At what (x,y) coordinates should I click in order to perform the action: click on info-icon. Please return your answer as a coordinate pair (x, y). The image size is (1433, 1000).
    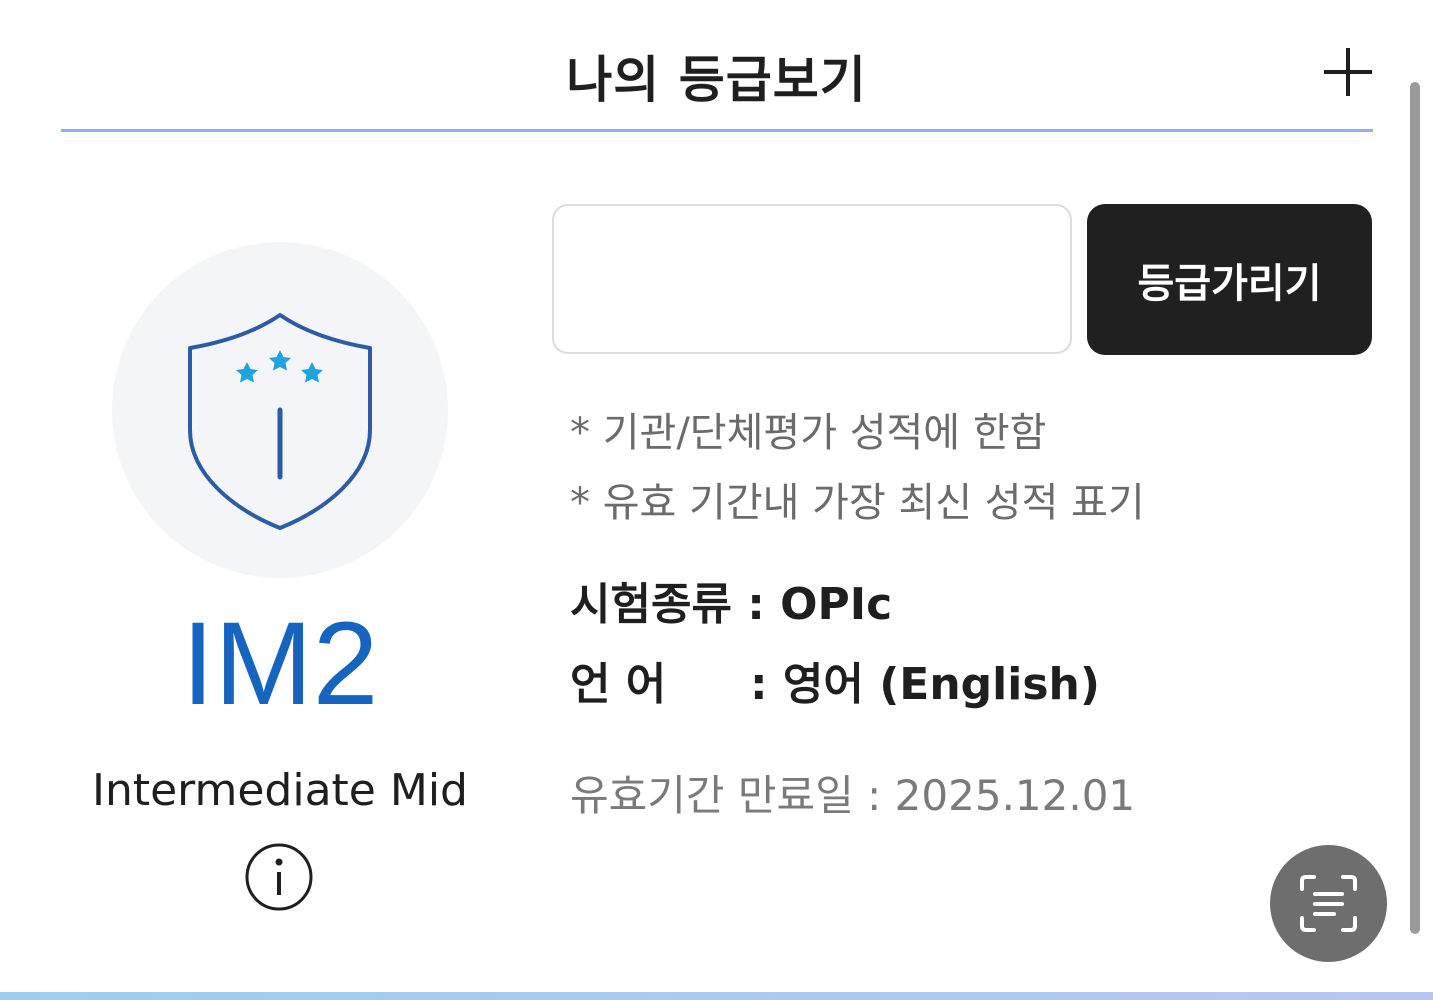
    Looking at the image, I should click on (279, 877).